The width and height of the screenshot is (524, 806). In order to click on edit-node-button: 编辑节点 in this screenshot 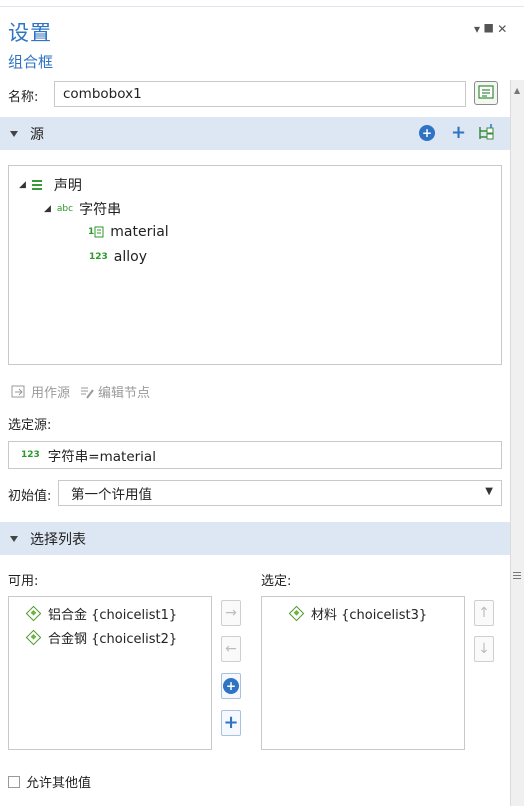, I will do `click(124, 391)`.